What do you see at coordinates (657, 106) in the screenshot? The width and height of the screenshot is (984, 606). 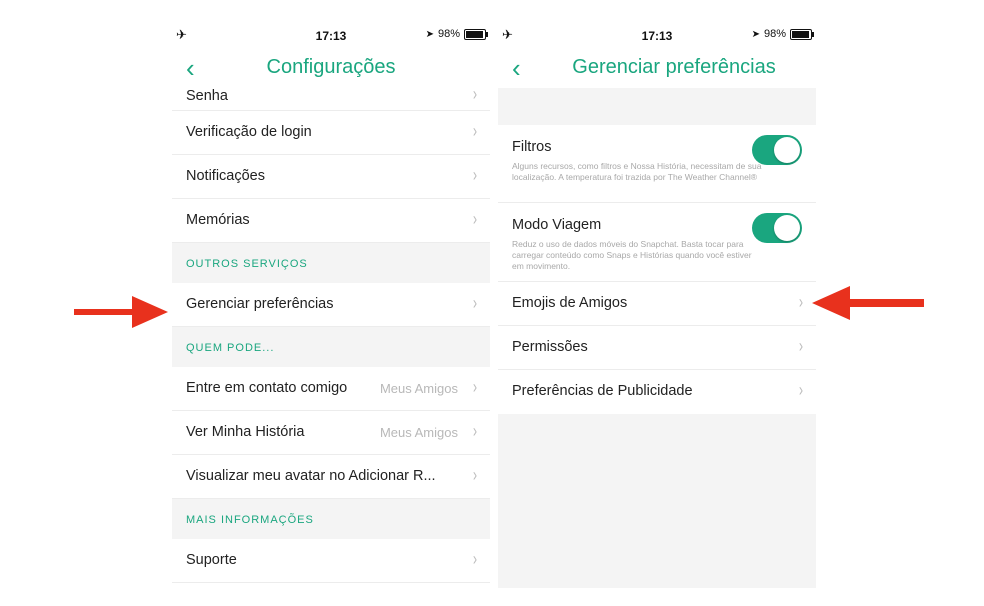 I see `top-spacer` at bounding box center [657, 106].